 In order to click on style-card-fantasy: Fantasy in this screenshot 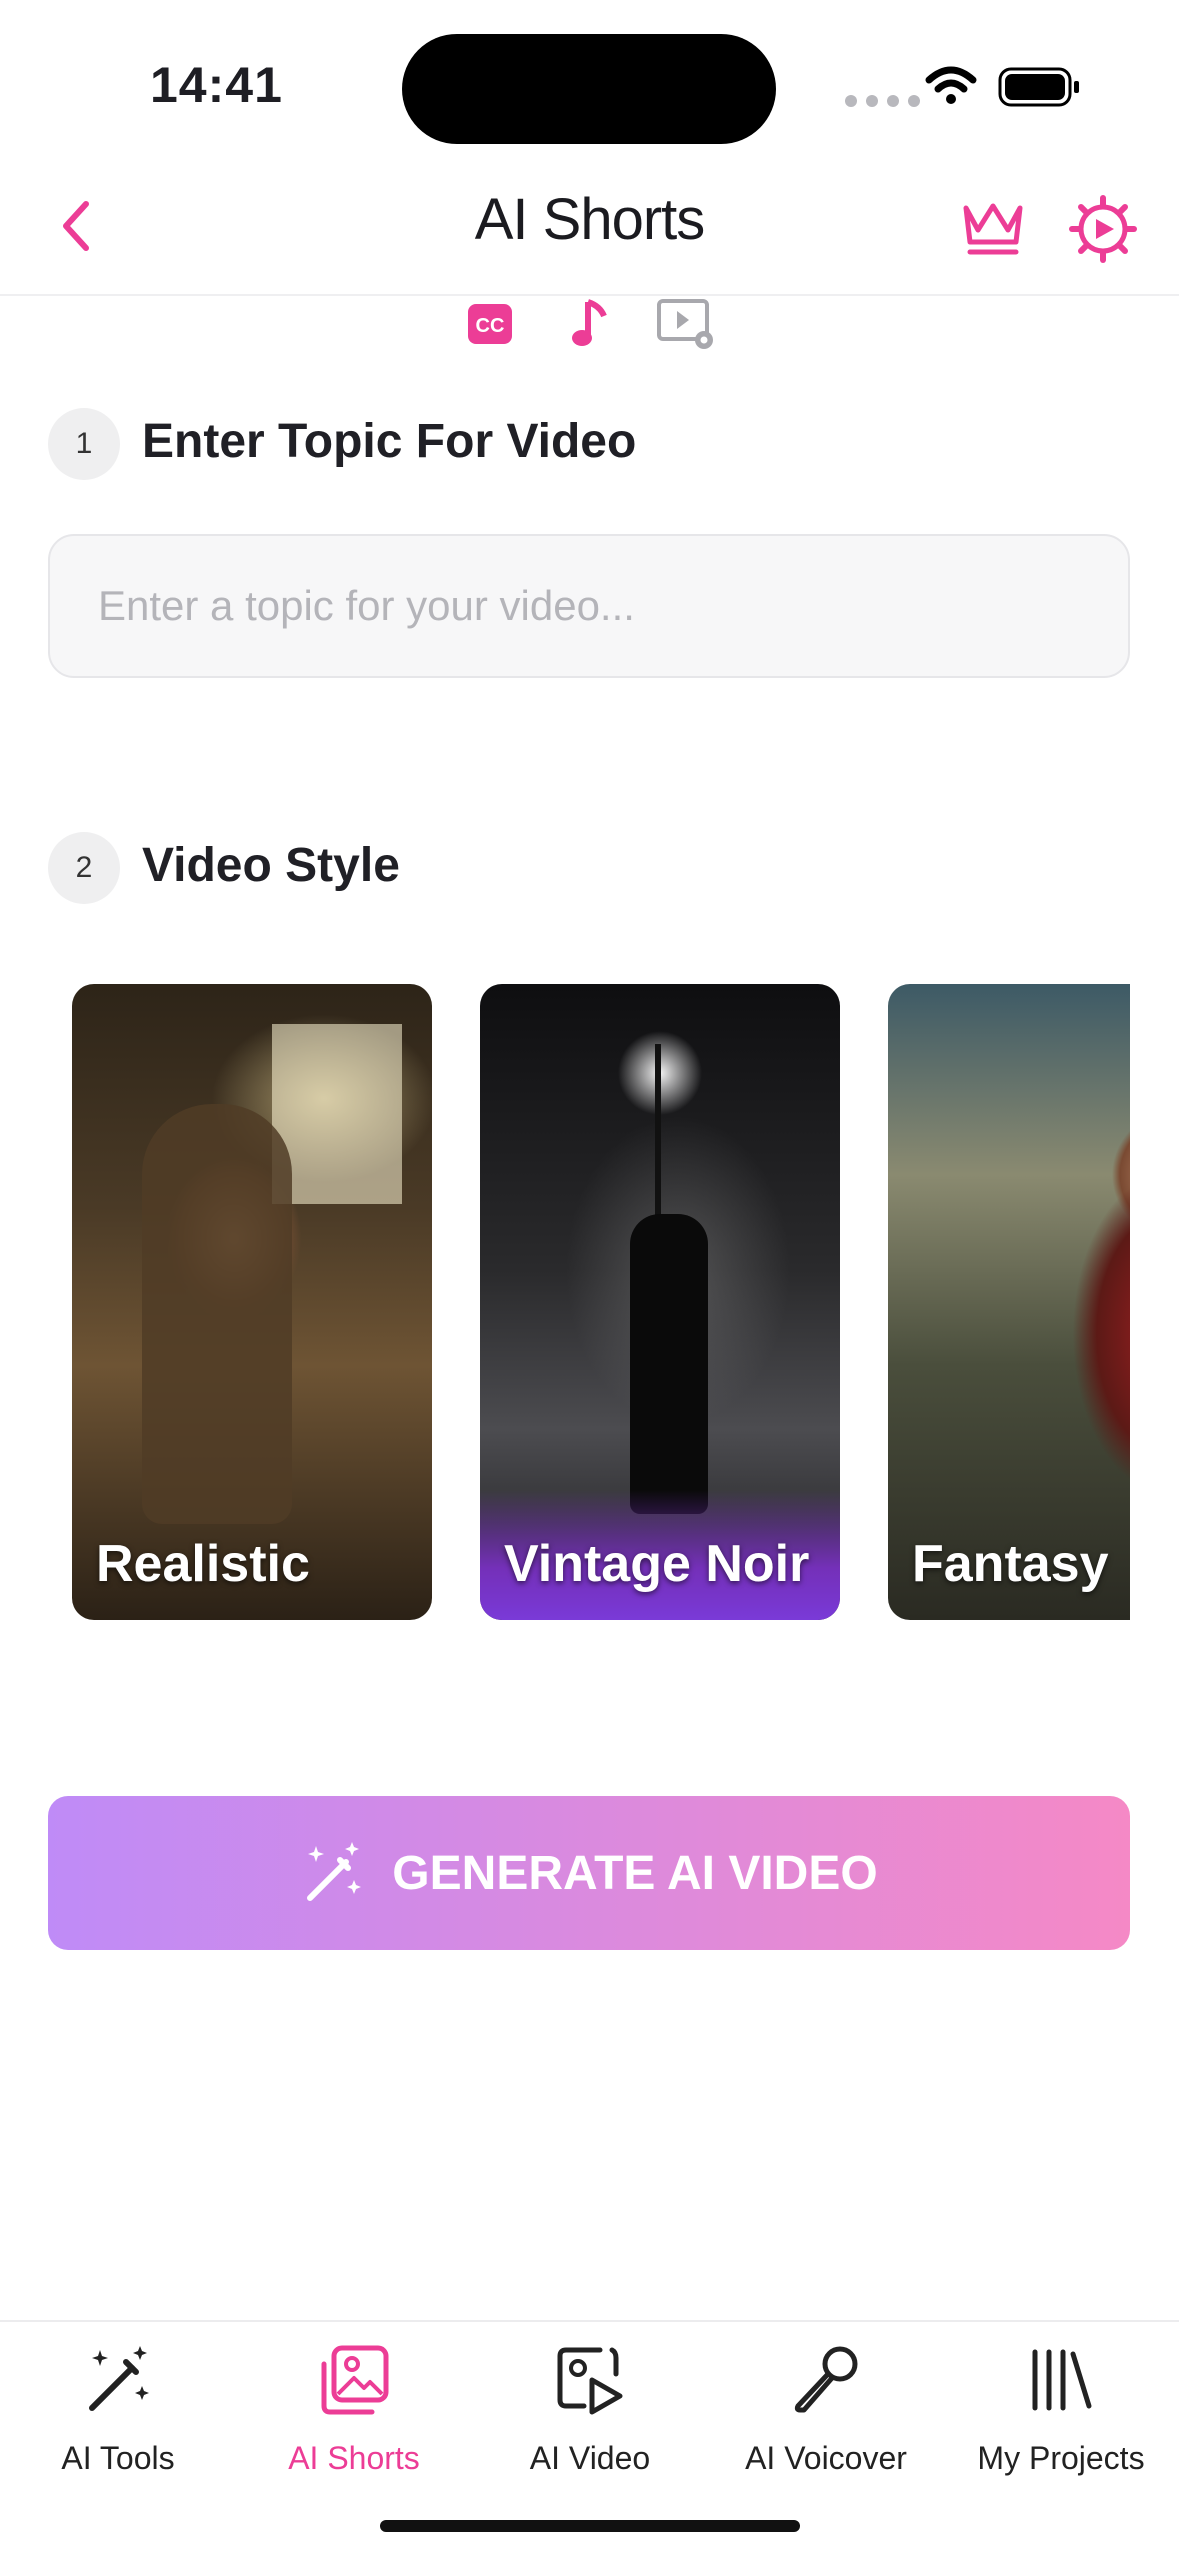, I will do `click(1009, 1302)`.